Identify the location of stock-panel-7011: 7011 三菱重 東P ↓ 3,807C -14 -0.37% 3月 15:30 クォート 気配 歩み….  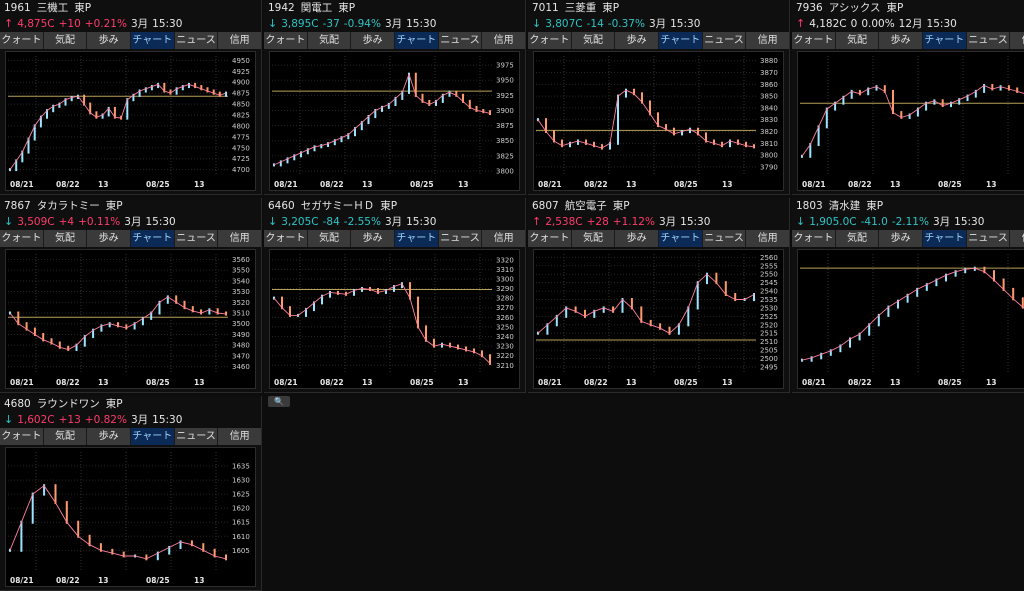
(659, 97).